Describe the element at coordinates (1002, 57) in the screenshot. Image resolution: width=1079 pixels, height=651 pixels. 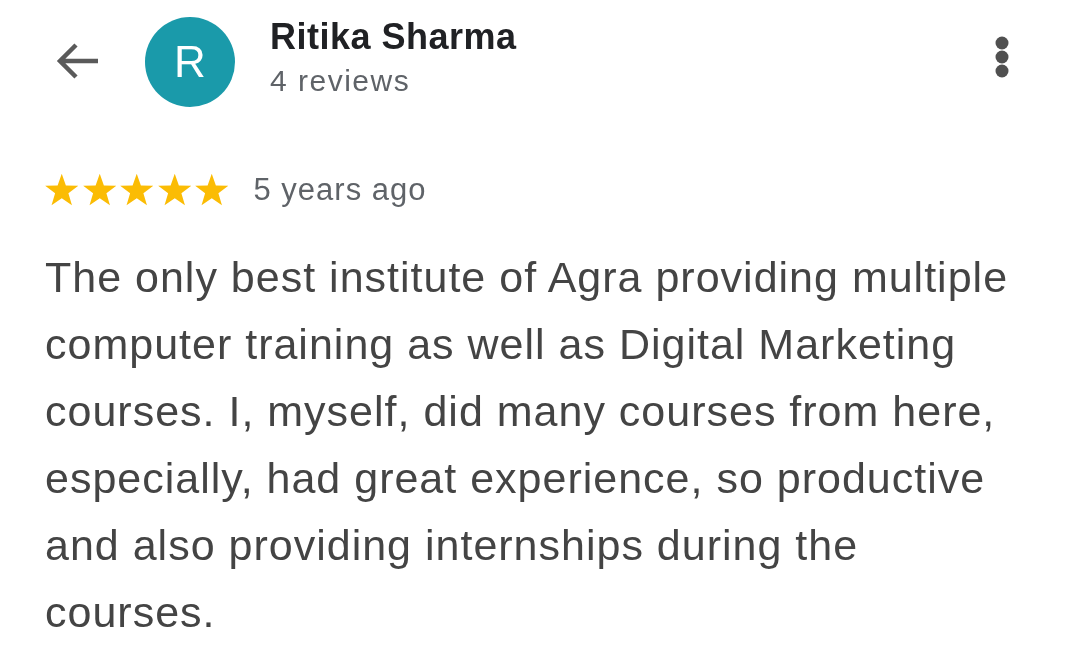
I see `more-options-icon` at that location.